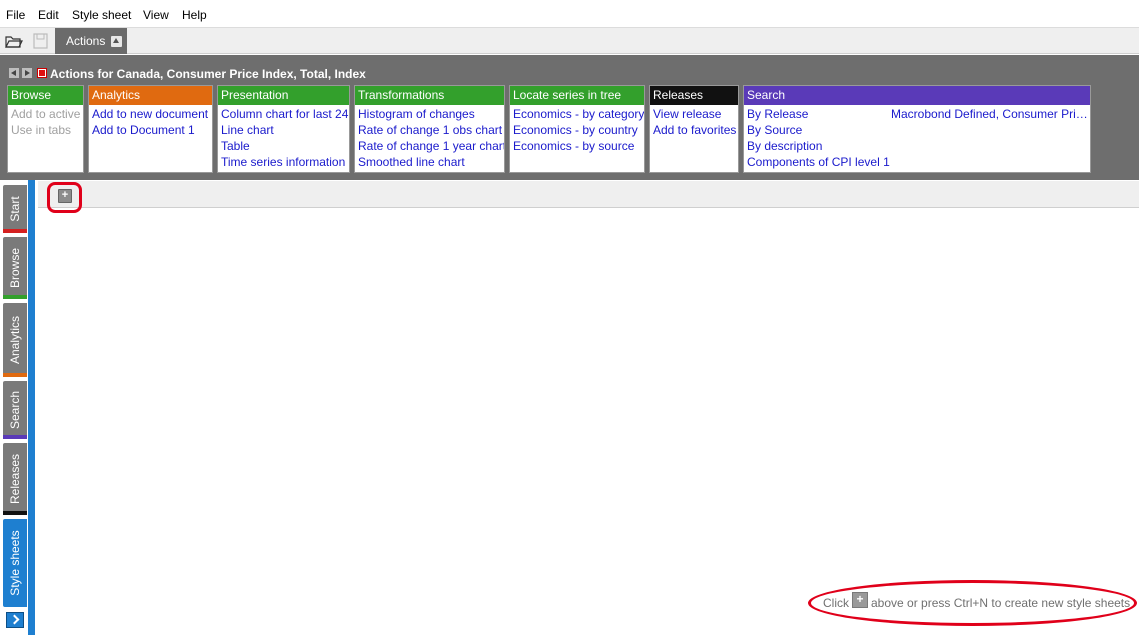 The height and width of the screenshot is (635, 1139). I want to click on sidetab-label: Browse, so click(15, 268).